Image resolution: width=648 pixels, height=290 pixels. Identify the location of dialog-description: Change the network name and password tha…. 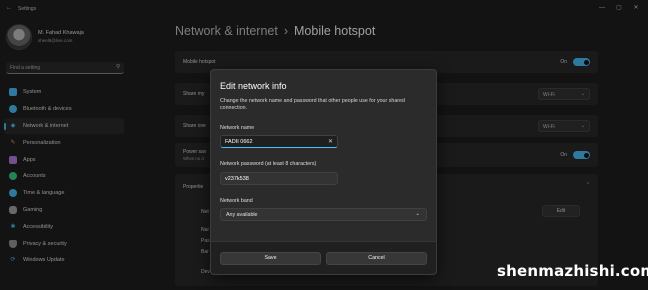
(312, 104).